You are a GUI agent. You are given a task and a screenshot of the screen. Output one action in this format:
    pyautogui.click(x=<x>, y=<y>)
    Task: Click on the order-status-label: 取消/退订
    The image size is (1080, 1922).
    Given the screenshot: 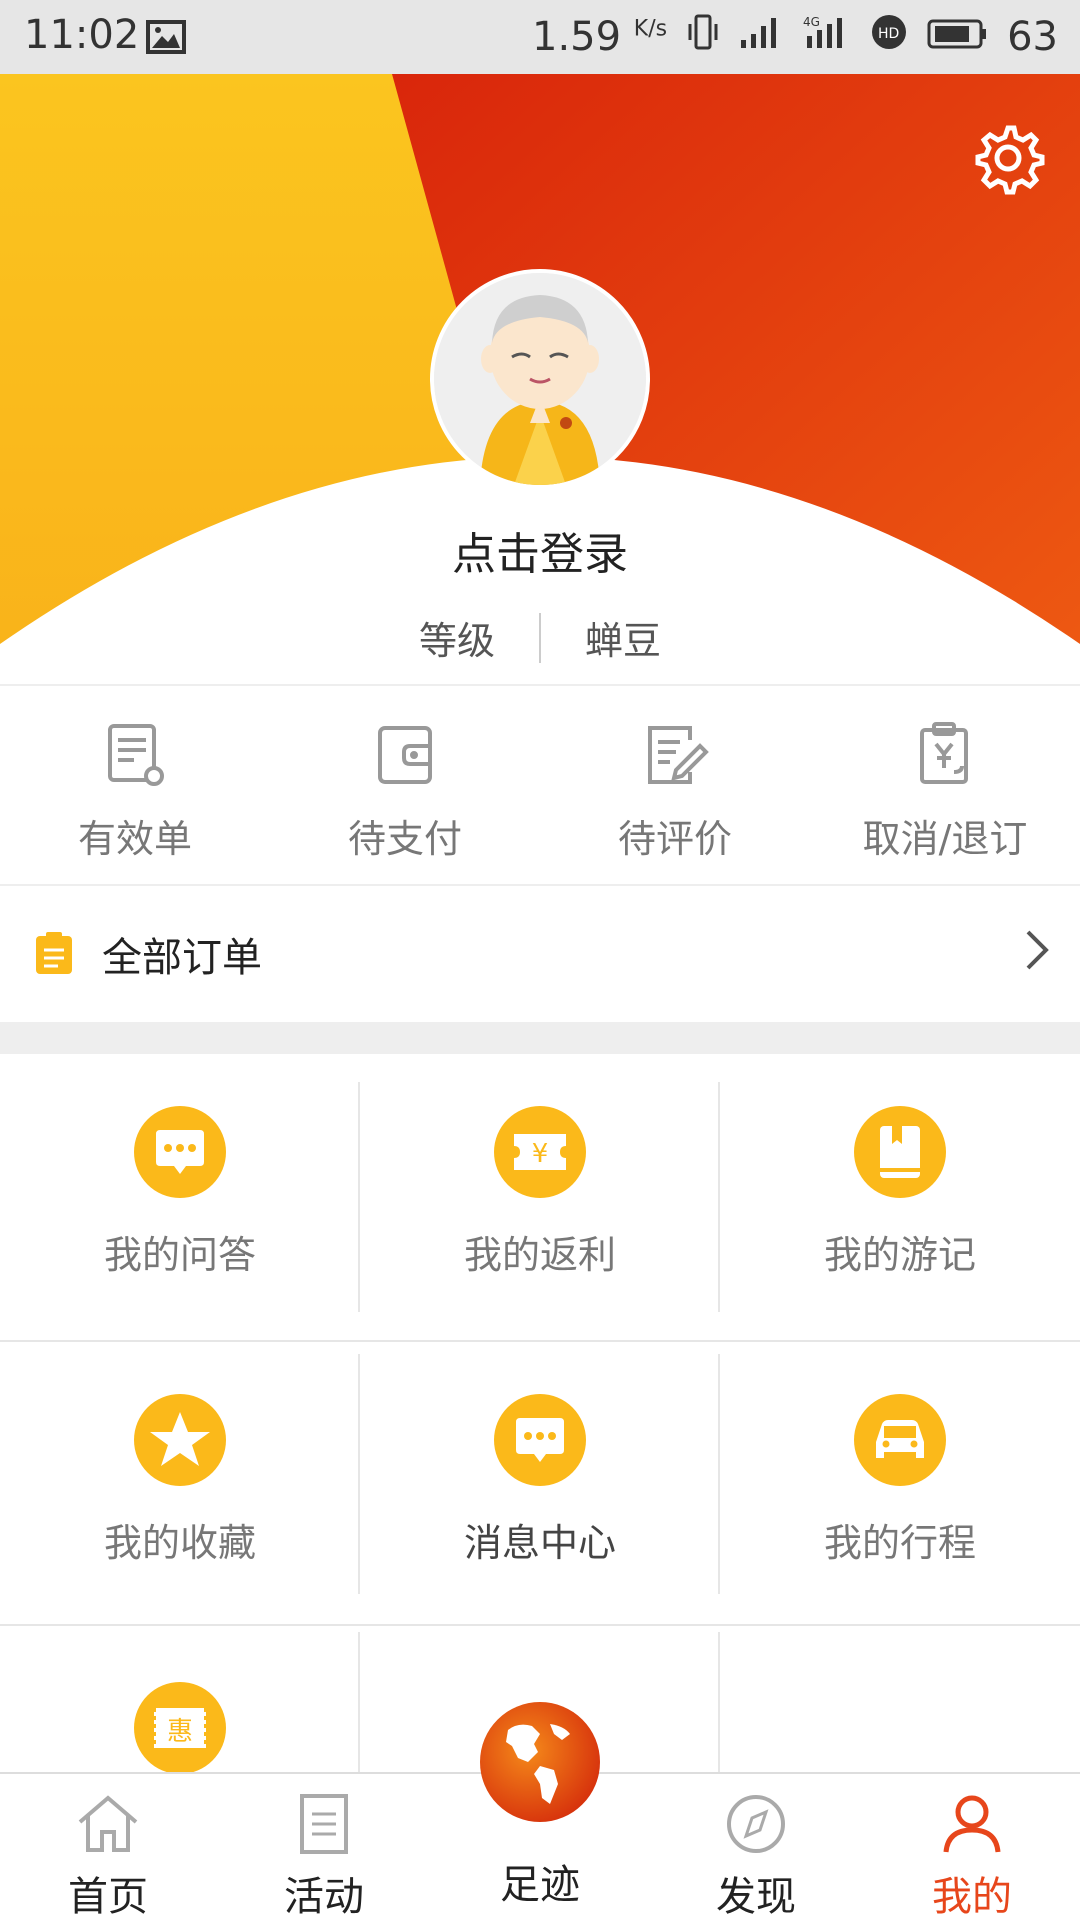 What is the action you would take?
    pyautogui.click(x=945, y=839)
    